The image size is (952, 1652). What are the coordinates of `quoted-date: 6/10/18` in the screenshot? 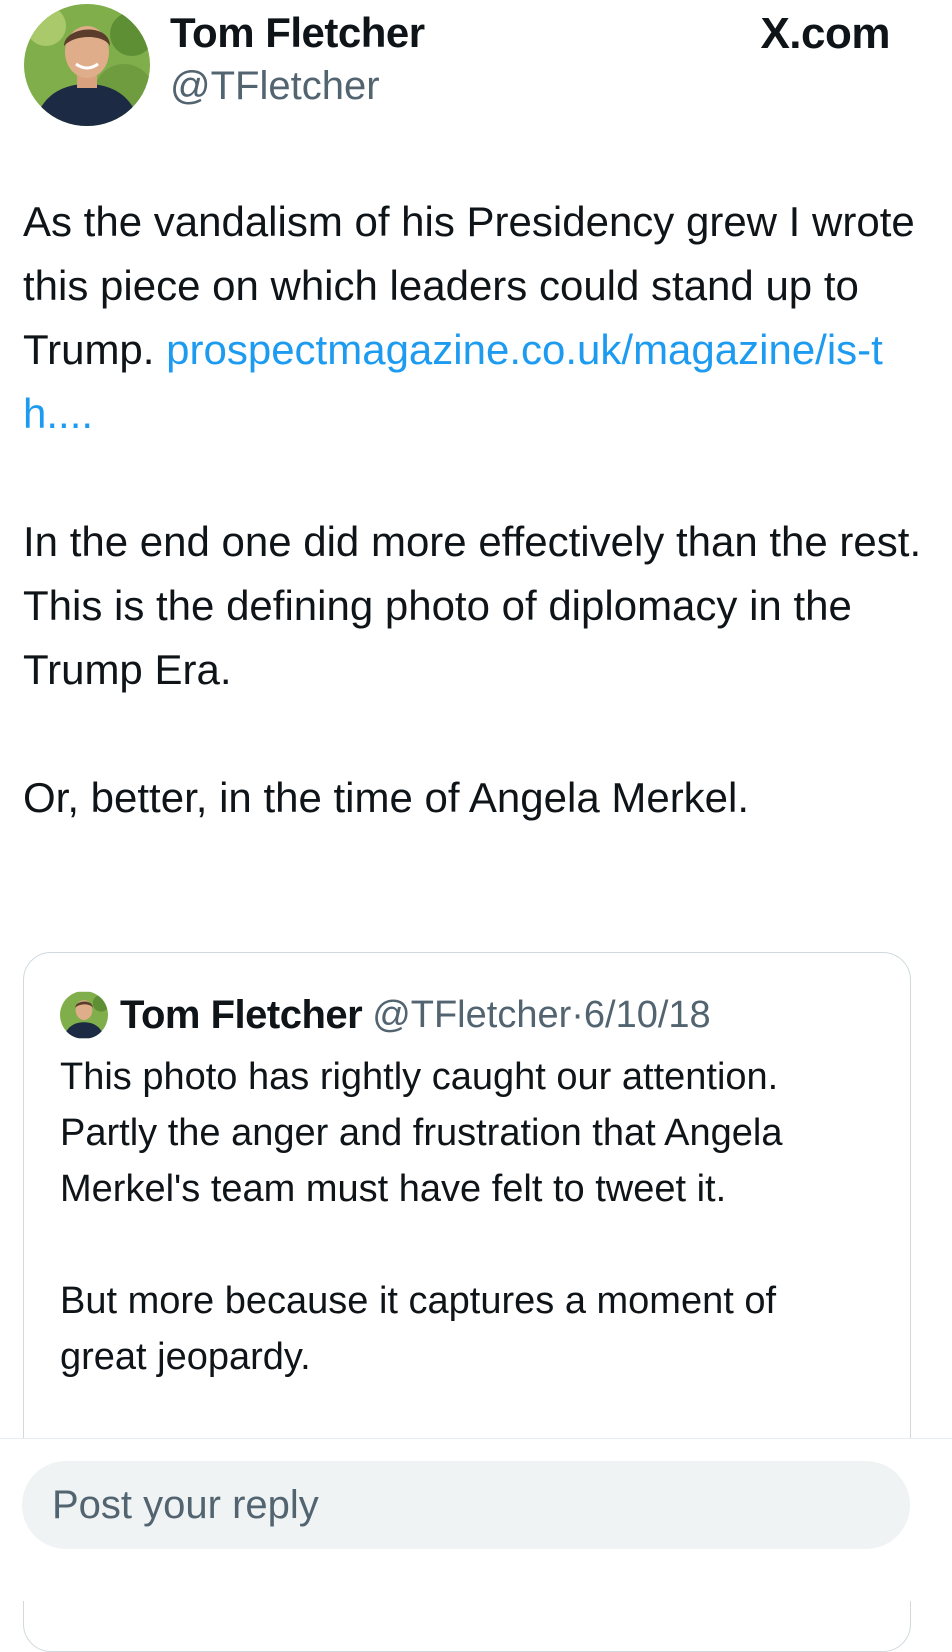 It's located at (647, 1014).